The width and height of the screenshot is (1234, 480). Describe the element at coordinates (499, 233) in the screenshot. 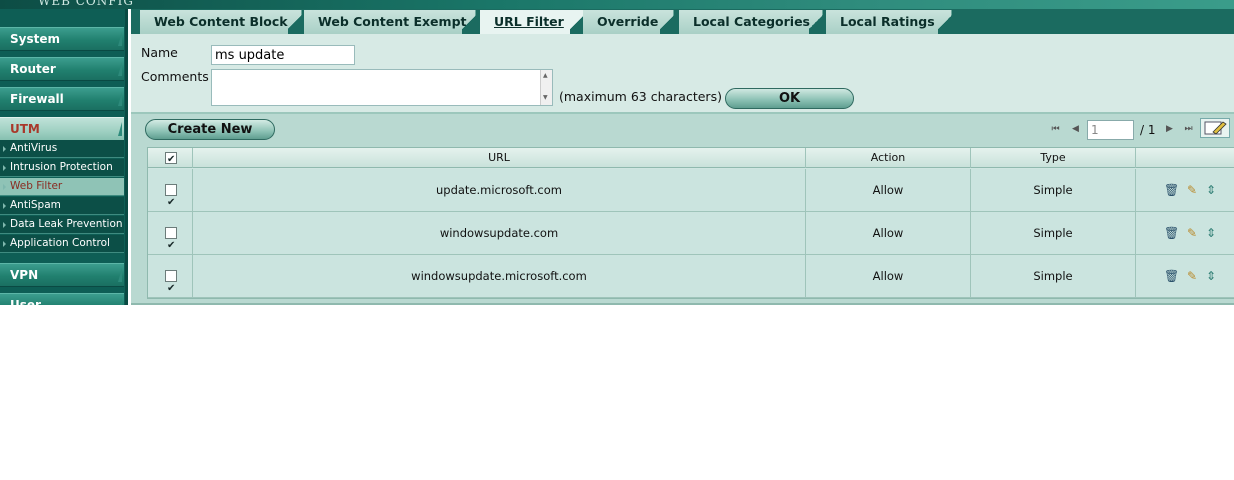

I see `url-cell: windowsupdate.com` at that location.